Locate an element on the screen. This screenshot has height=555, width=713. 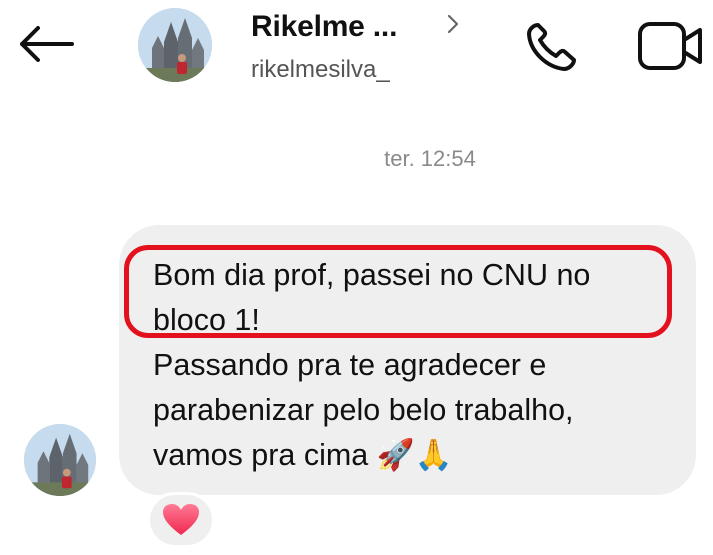
voice-call-button is located at coordinates (553, 46).